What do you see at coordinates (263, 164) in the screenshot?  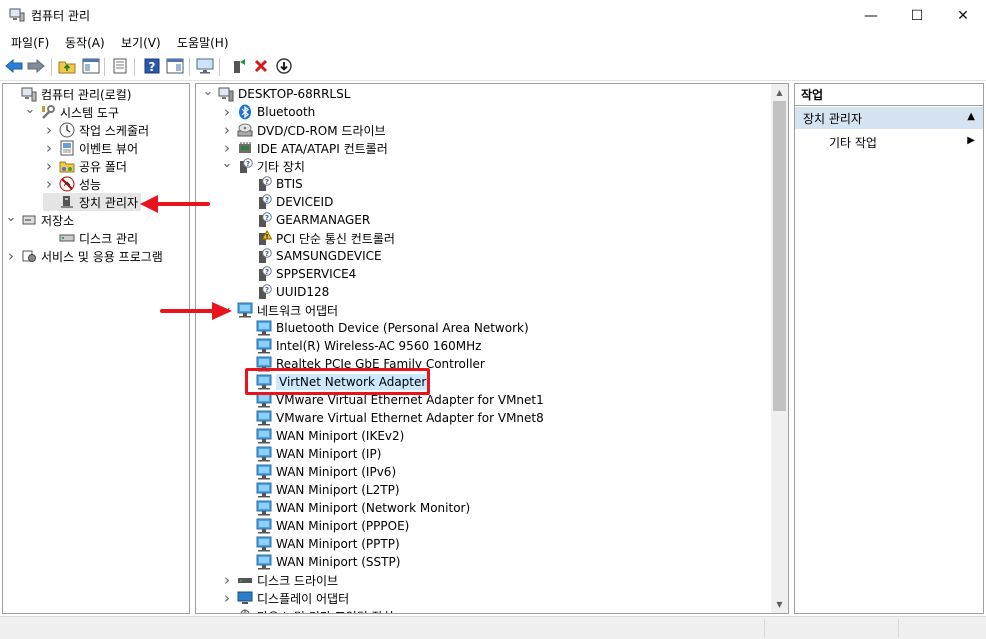 I see `device-item-기타-장치: ⌄? 기타 장치` at bounding box center [263, 164].